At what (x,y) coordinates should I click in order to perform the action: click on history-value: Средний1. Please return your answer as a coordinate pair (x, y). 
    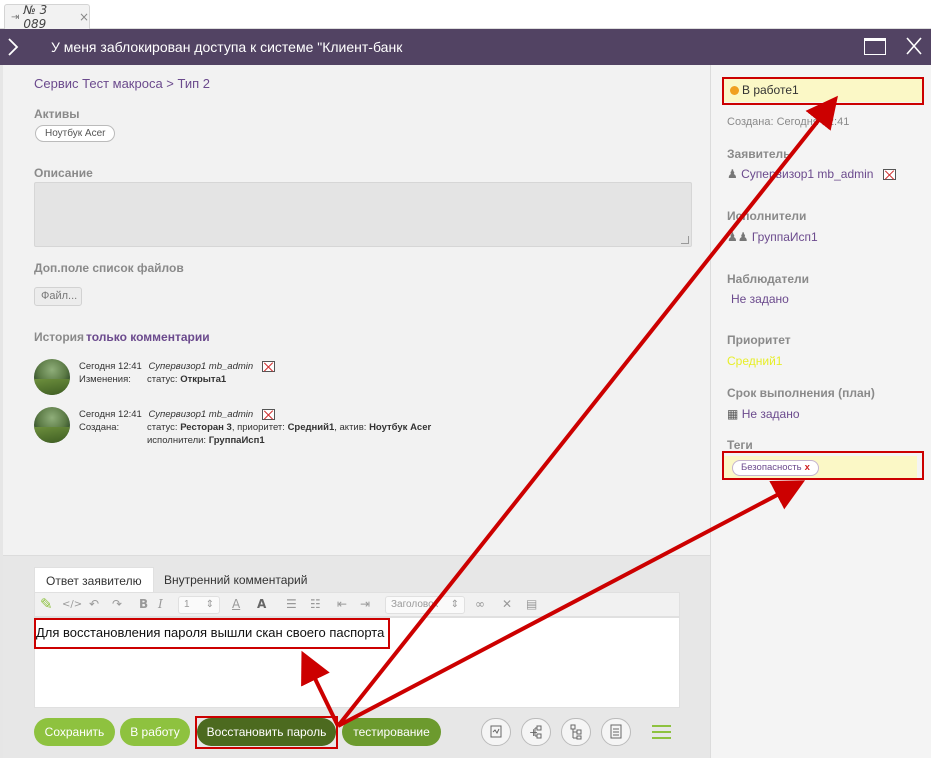
    Looking at the image, I should click on (311, 427).